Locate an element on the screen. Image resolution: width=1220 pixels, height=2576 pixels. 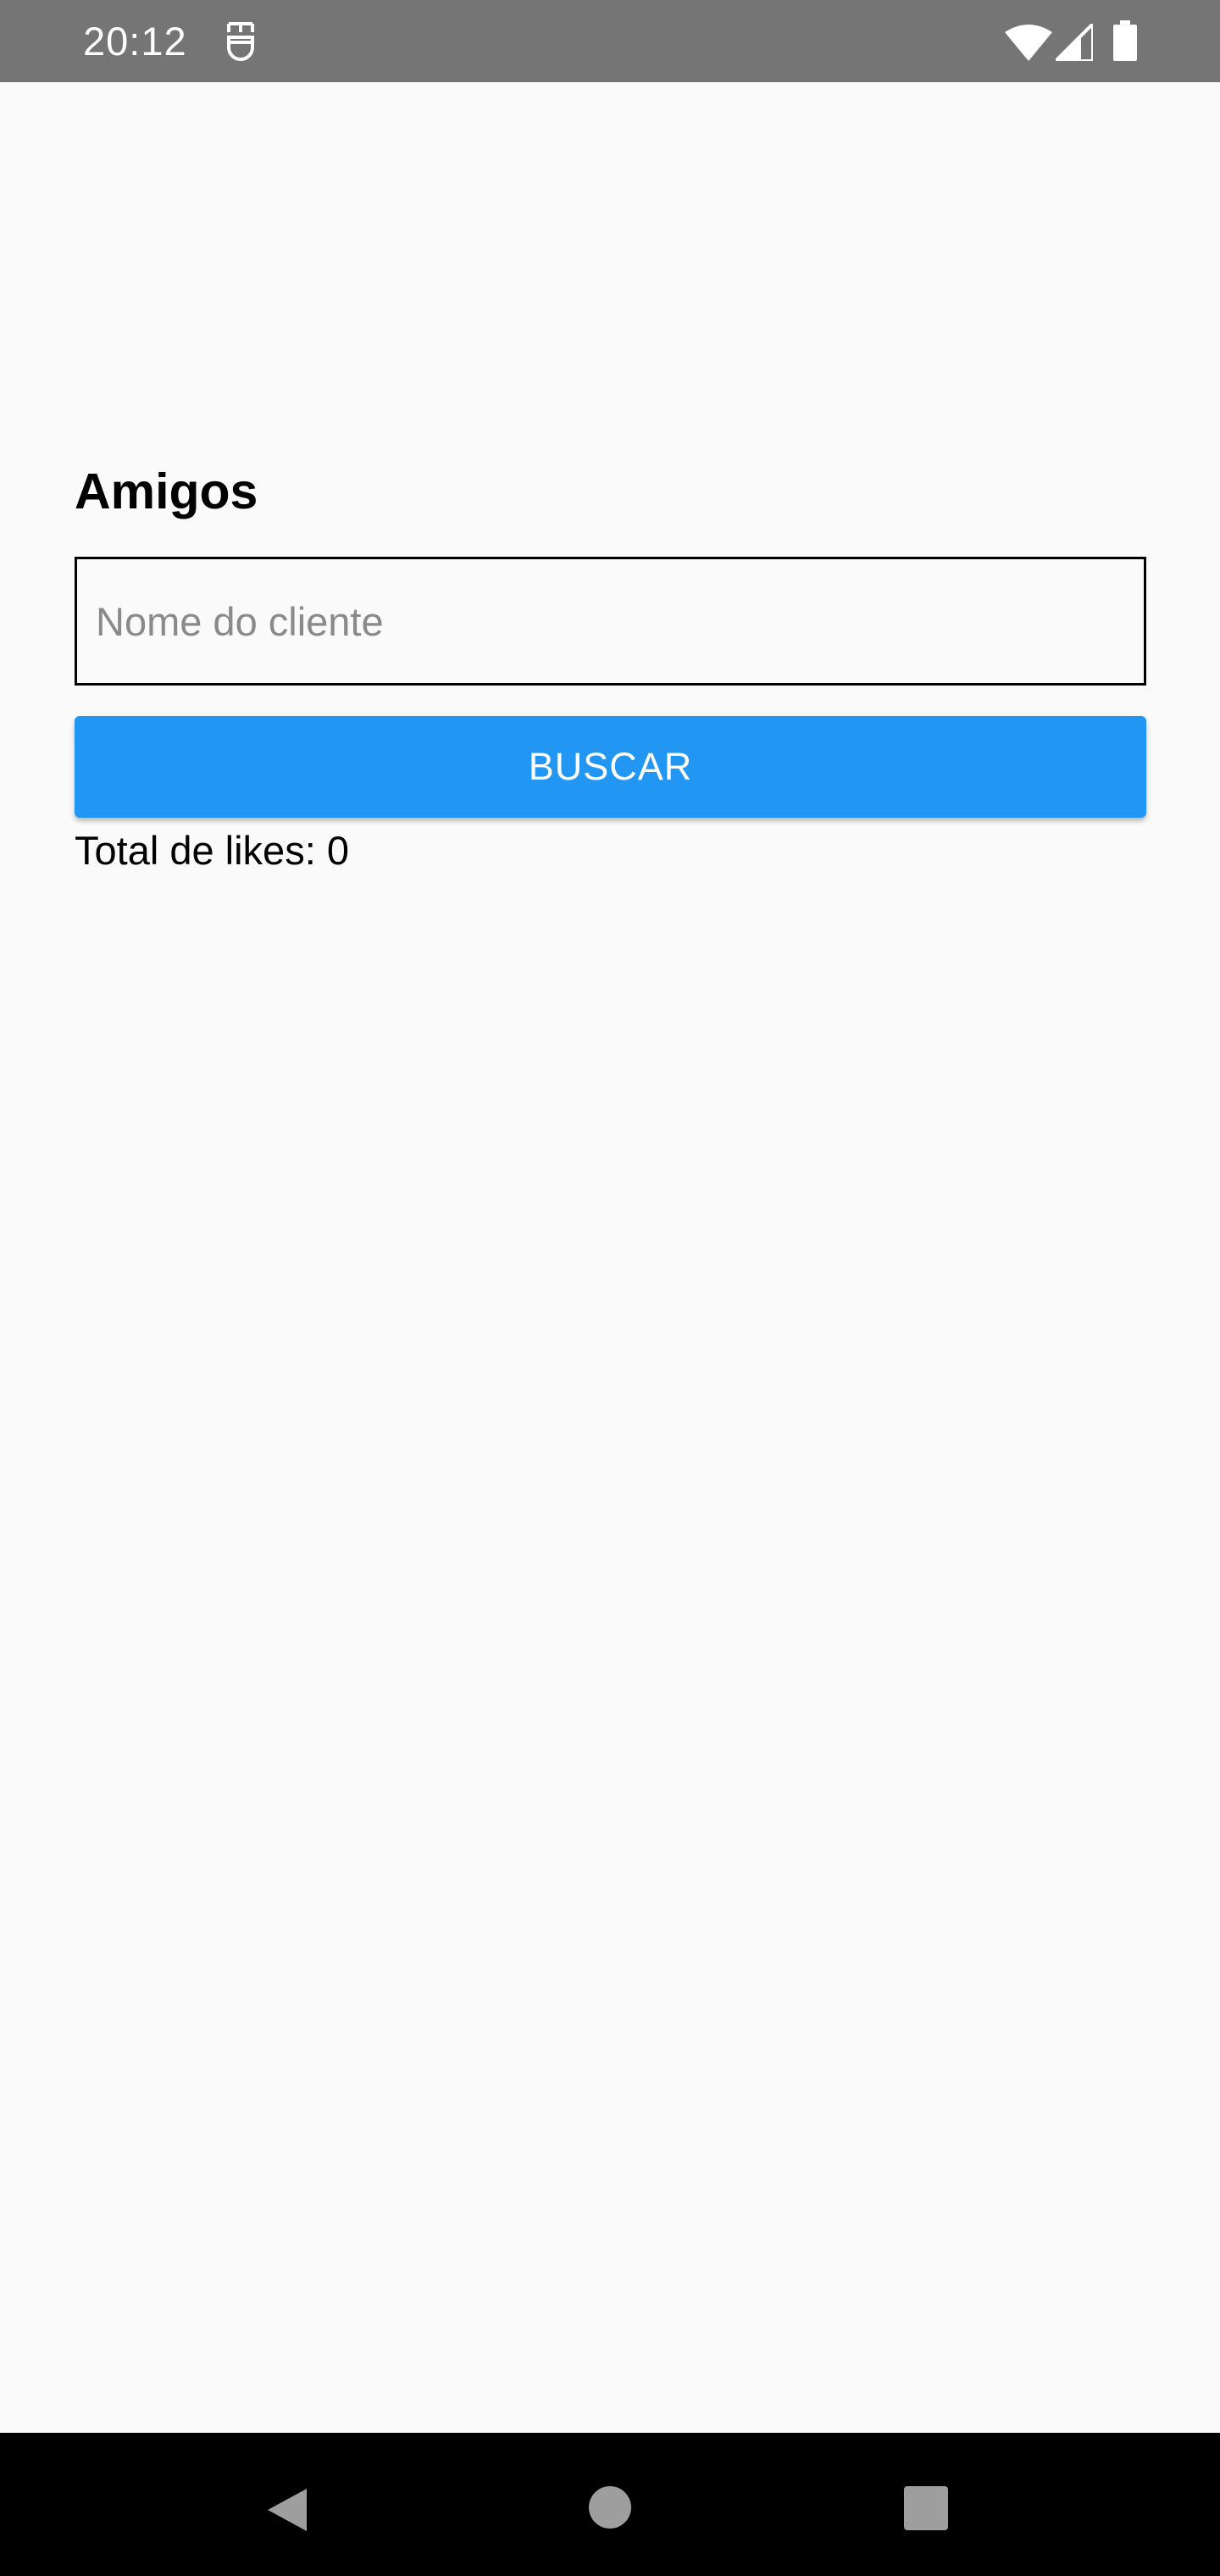
search-button: BUSCAR is located at coordinates (610, 767).